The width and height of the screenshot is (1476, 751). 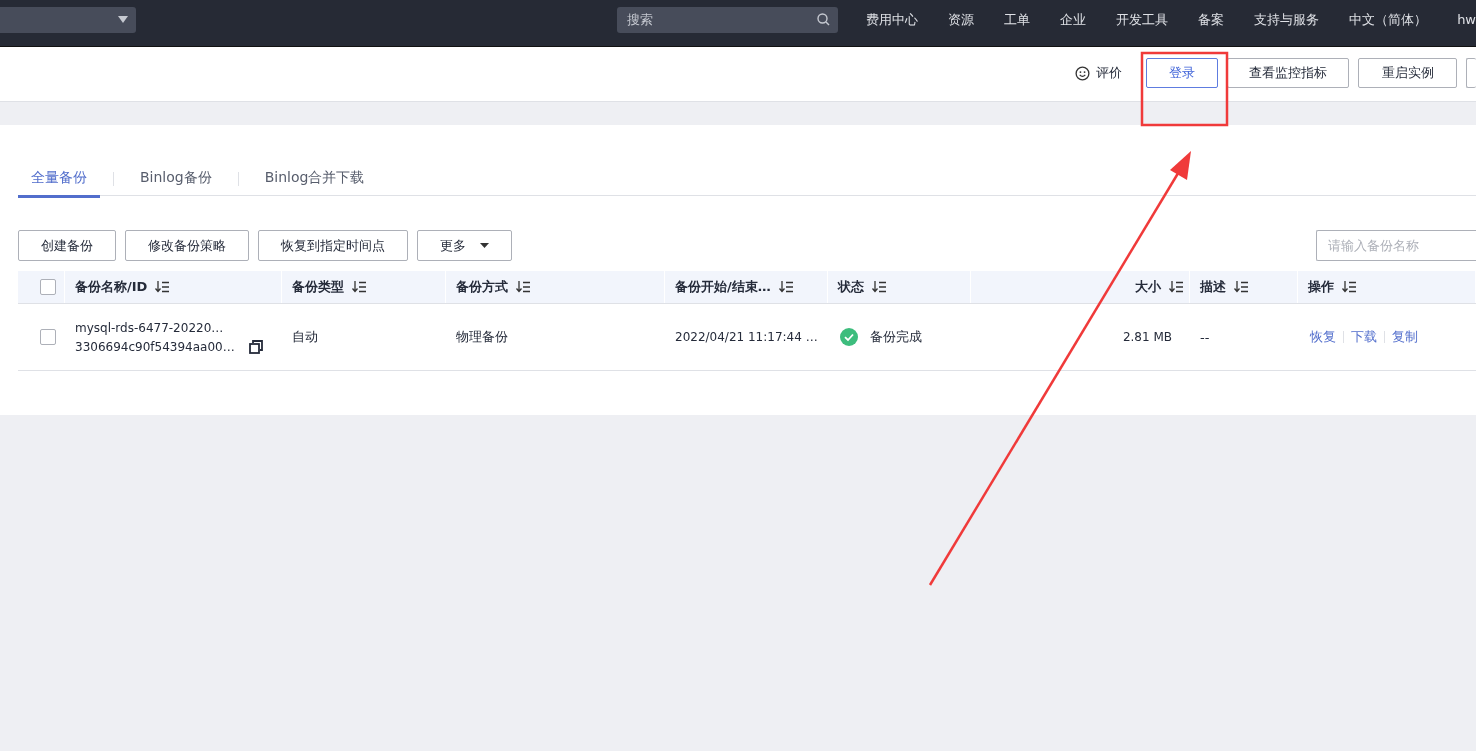 I want to click on header-button: 查看监控指标, so click(x=1288, y=73).